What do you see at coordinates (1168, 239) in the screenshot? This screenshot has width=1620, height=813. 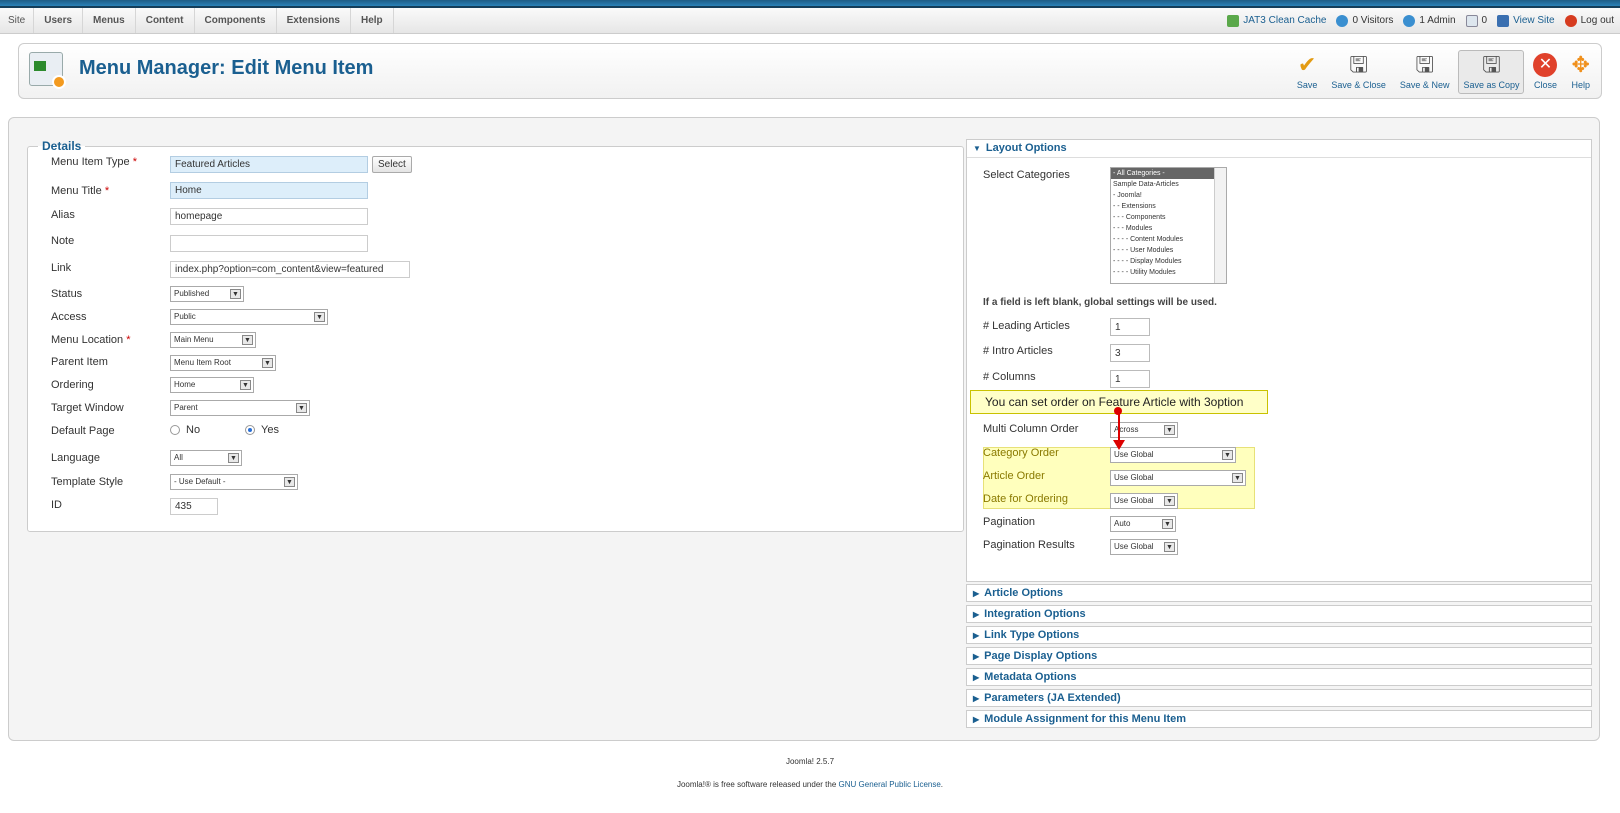 I see `list-item: - - - - Content Modules` at bounding box center [1168, 239].